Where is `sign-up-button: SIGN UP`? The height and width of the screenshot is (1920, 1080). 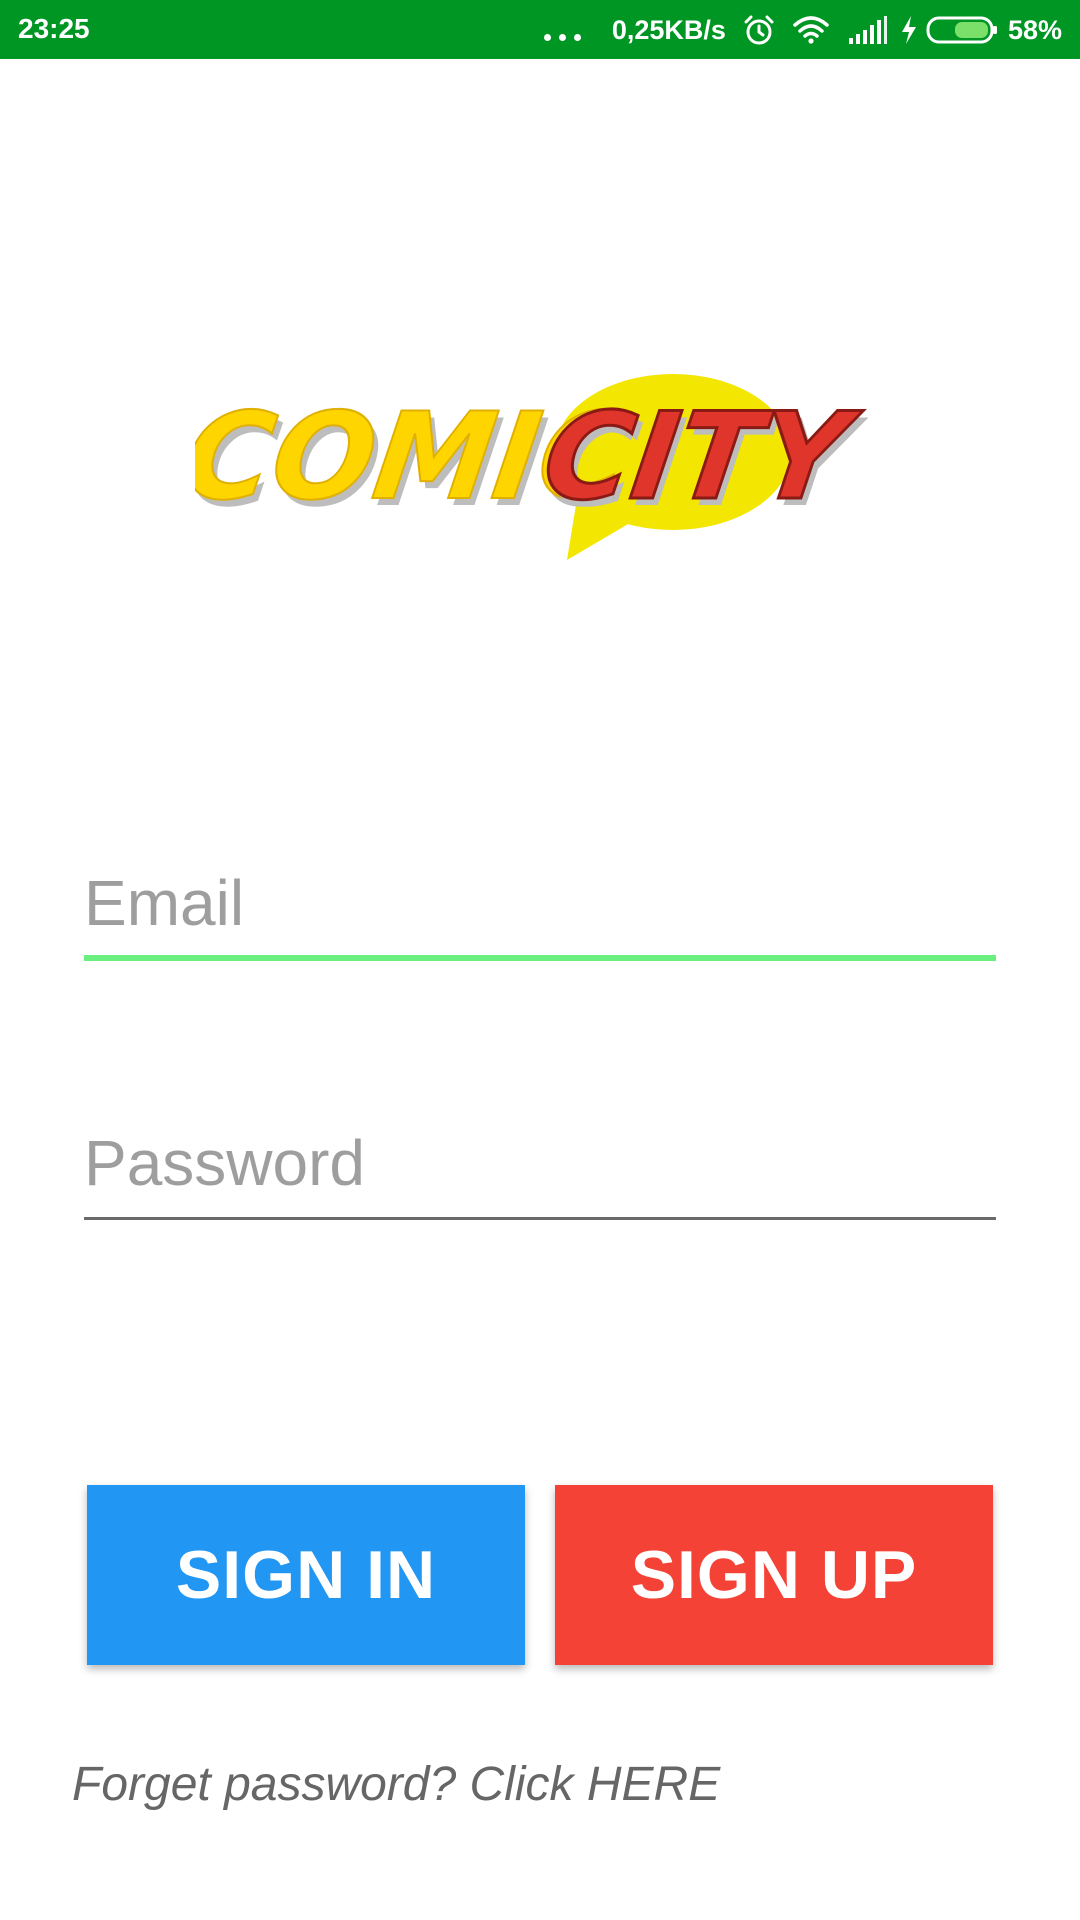 sign-up-button: SIGN UP is located at coordinates (774, 1575).